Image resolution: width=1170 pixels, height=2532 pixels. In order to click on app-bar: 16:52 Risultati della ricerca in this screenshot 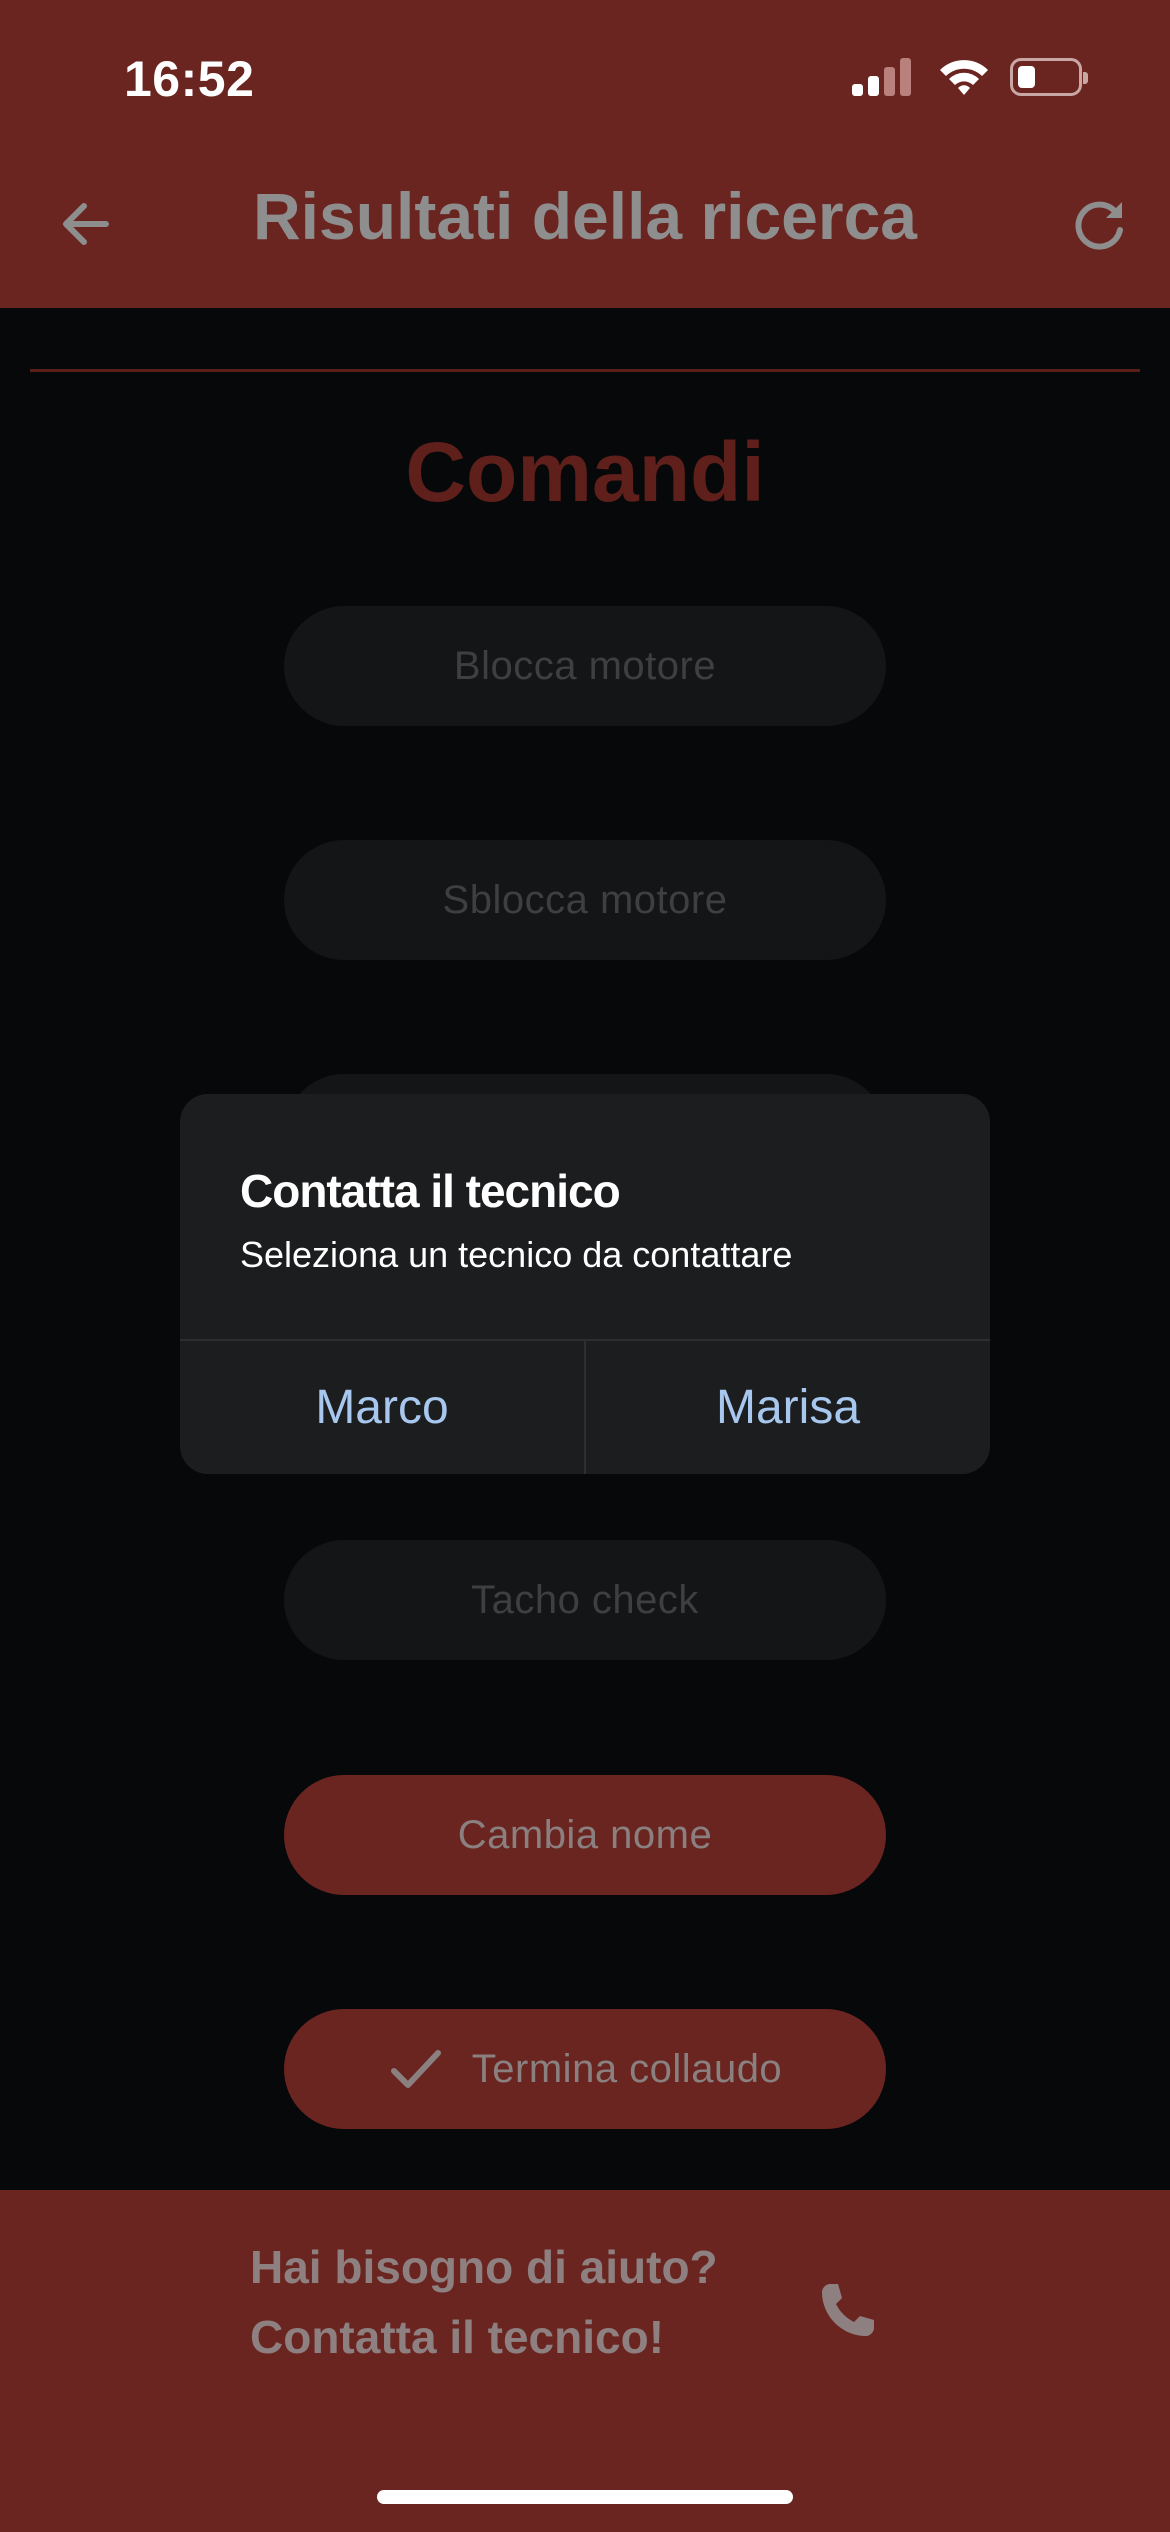, I will do `click(585, 154)`.